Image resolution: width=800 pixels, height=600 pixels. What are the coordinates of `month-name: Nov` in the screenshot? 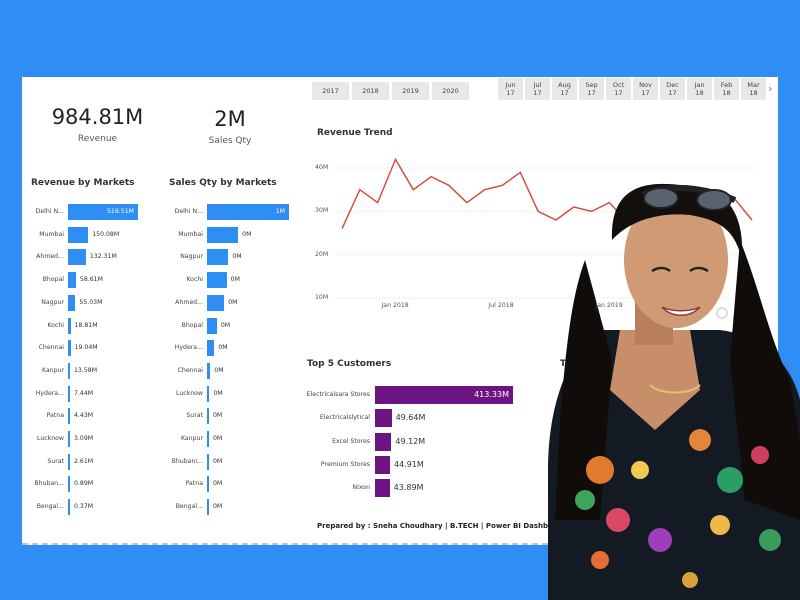 It's located at (645, 85).